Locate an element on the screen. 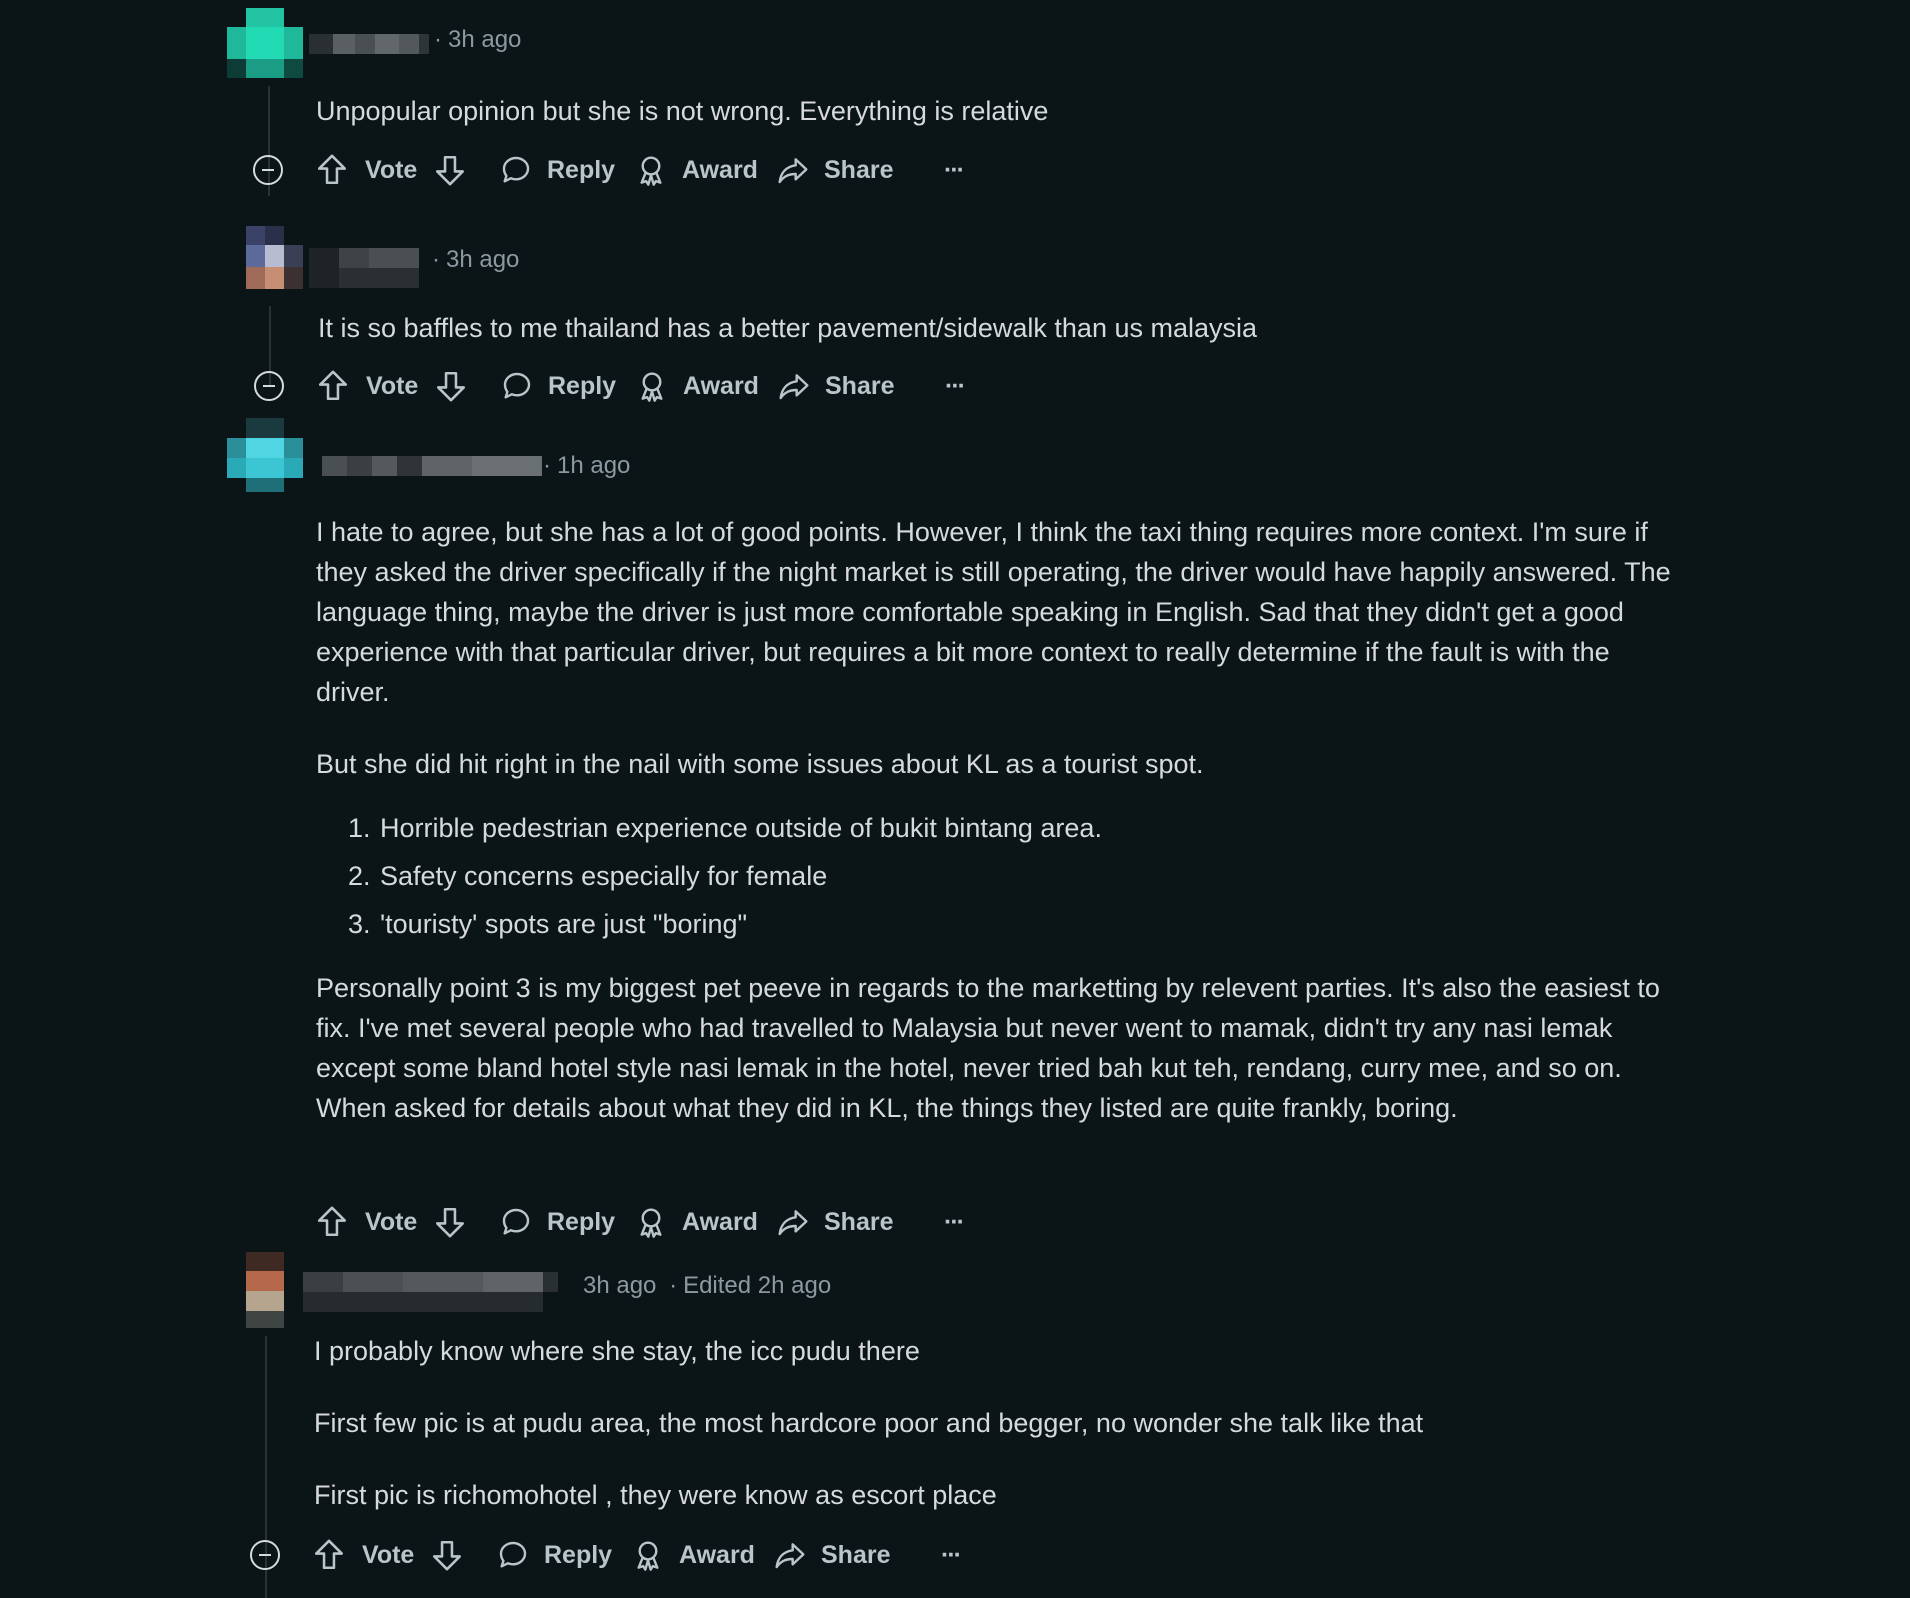 This screenshot has height=1598, width=1910. comment-header: 3h ago · Edited 2h ago is located at coordinates (627, 1290).